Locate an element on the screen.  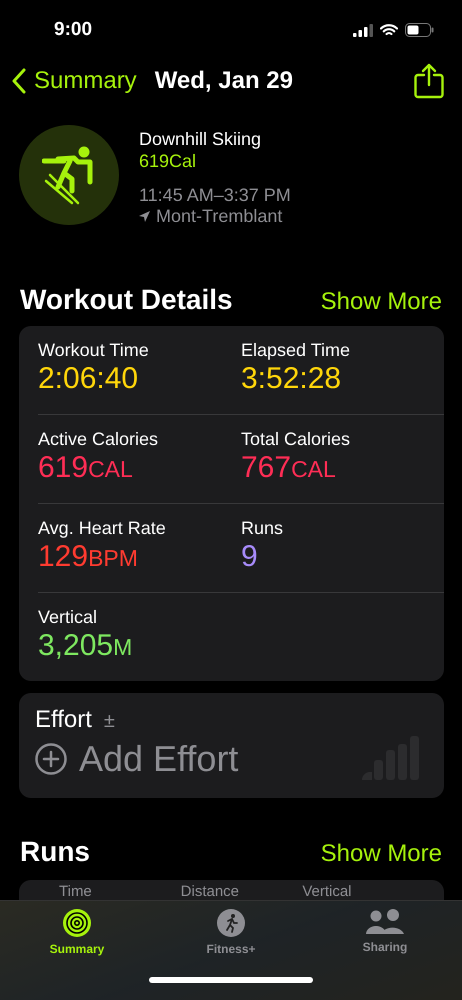
metric-value: 767CAL is located at coordinates (289, 468).